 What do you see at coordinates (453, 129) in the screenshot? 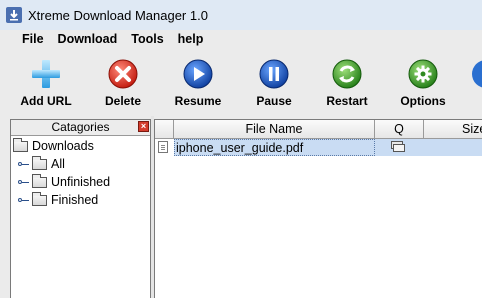
I see `column-header-size: Size` at bounding box center [453, 129].